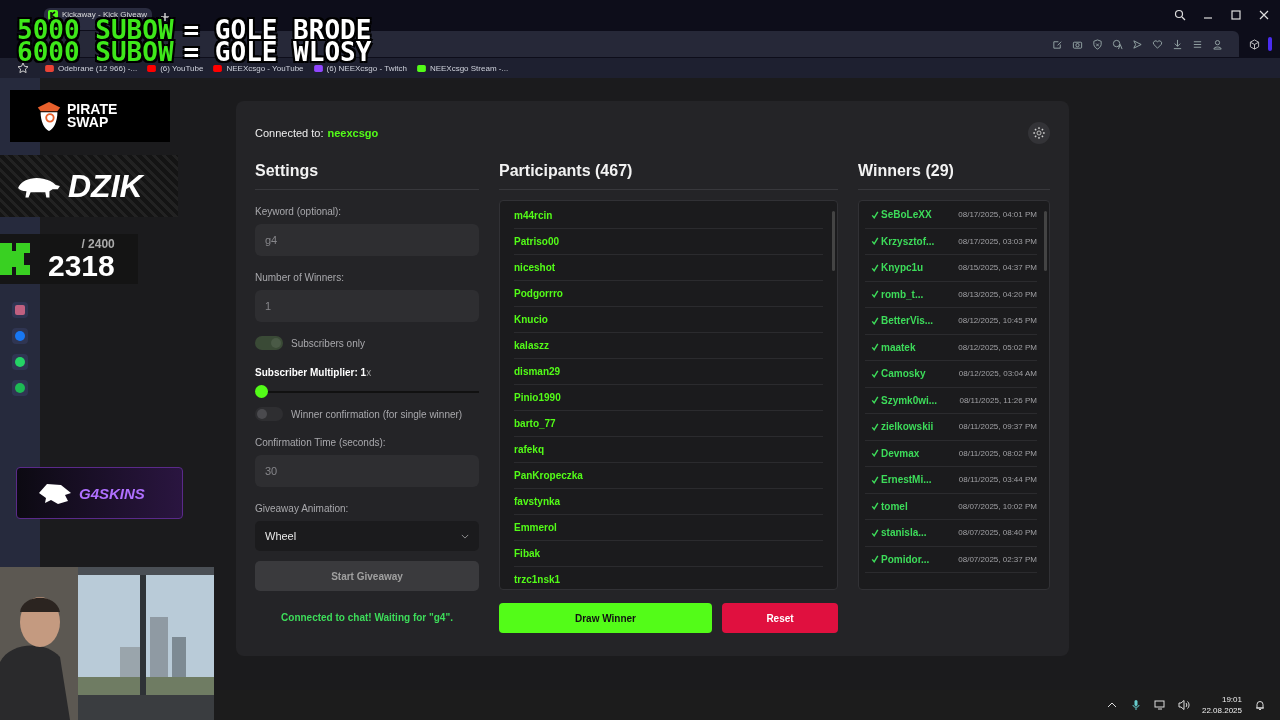 This screenshot has width=1280, height=720. Describe the element at coordinates (954, 176) in the screenshot. I see `section-heading: Winners (29)` at that location.